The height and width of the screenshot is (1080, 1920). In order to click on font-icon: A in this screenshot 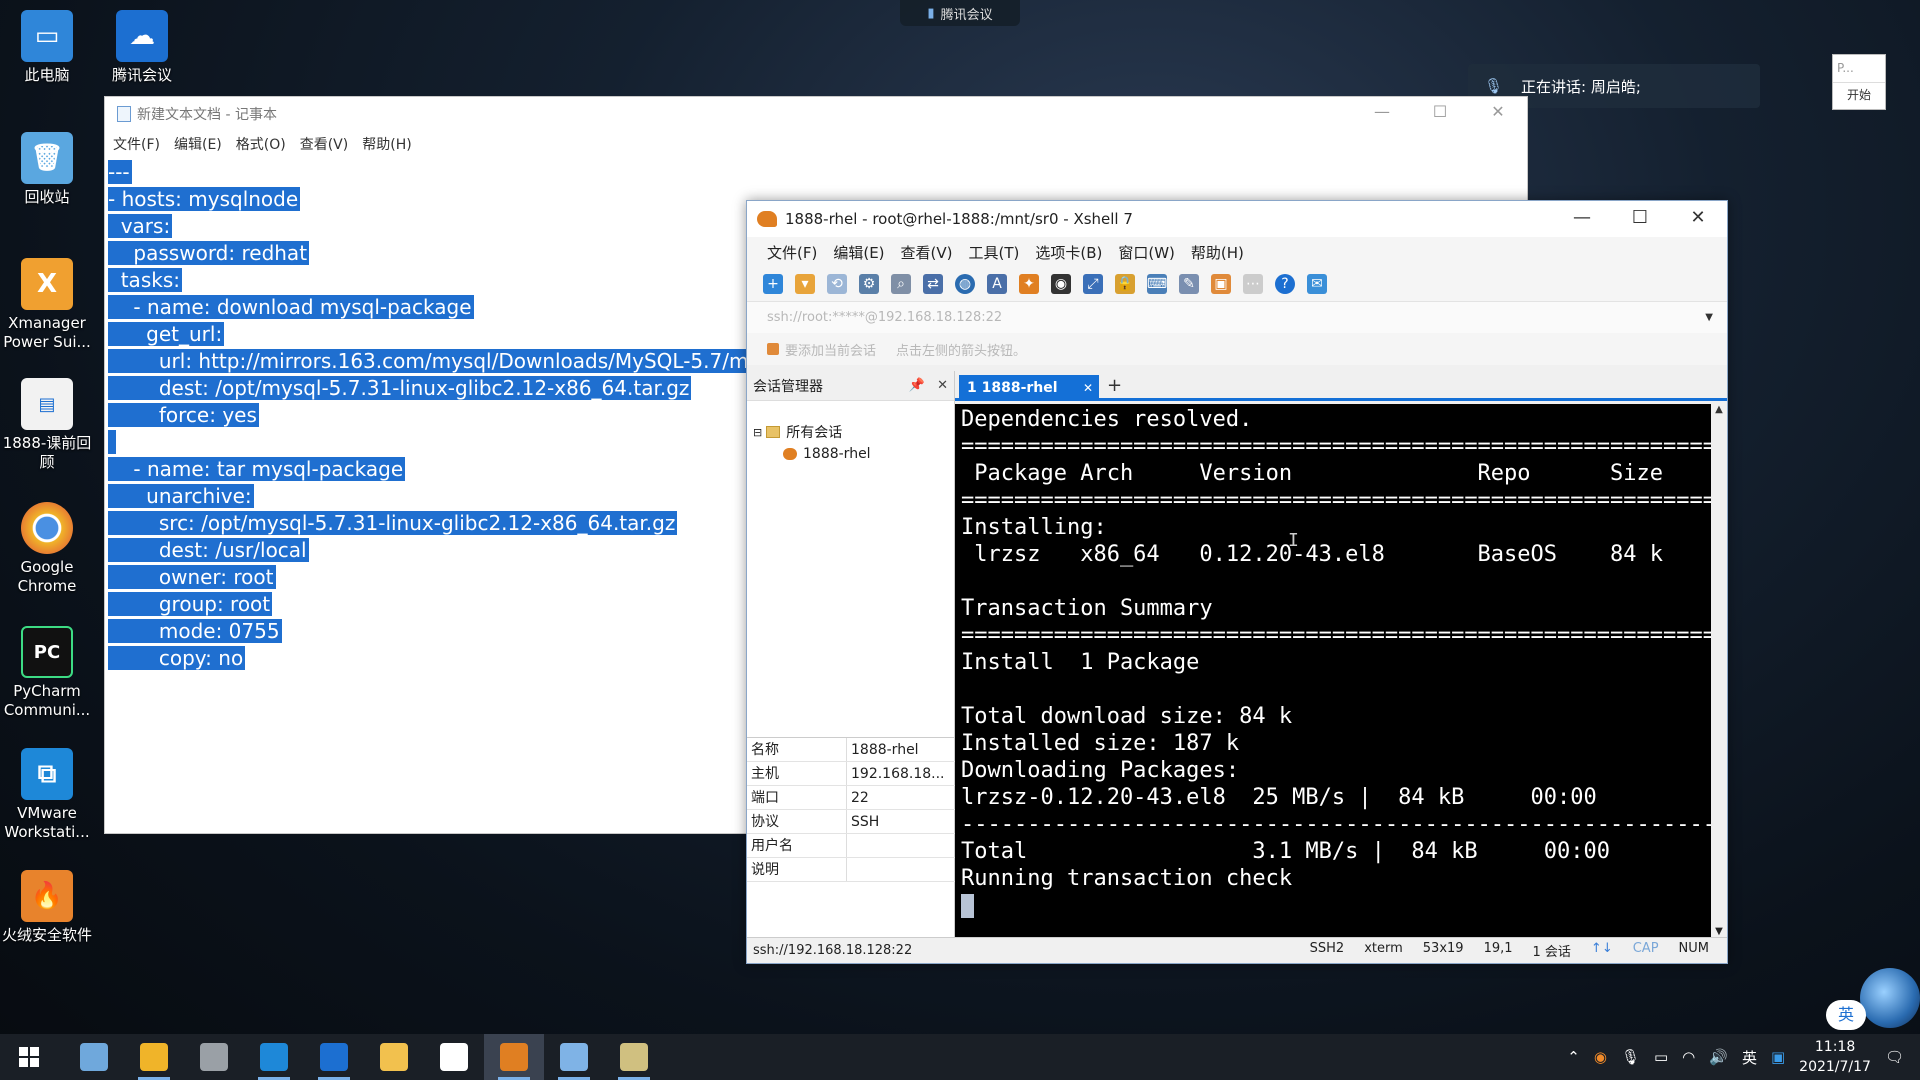, I will do `click(997, 284)`.